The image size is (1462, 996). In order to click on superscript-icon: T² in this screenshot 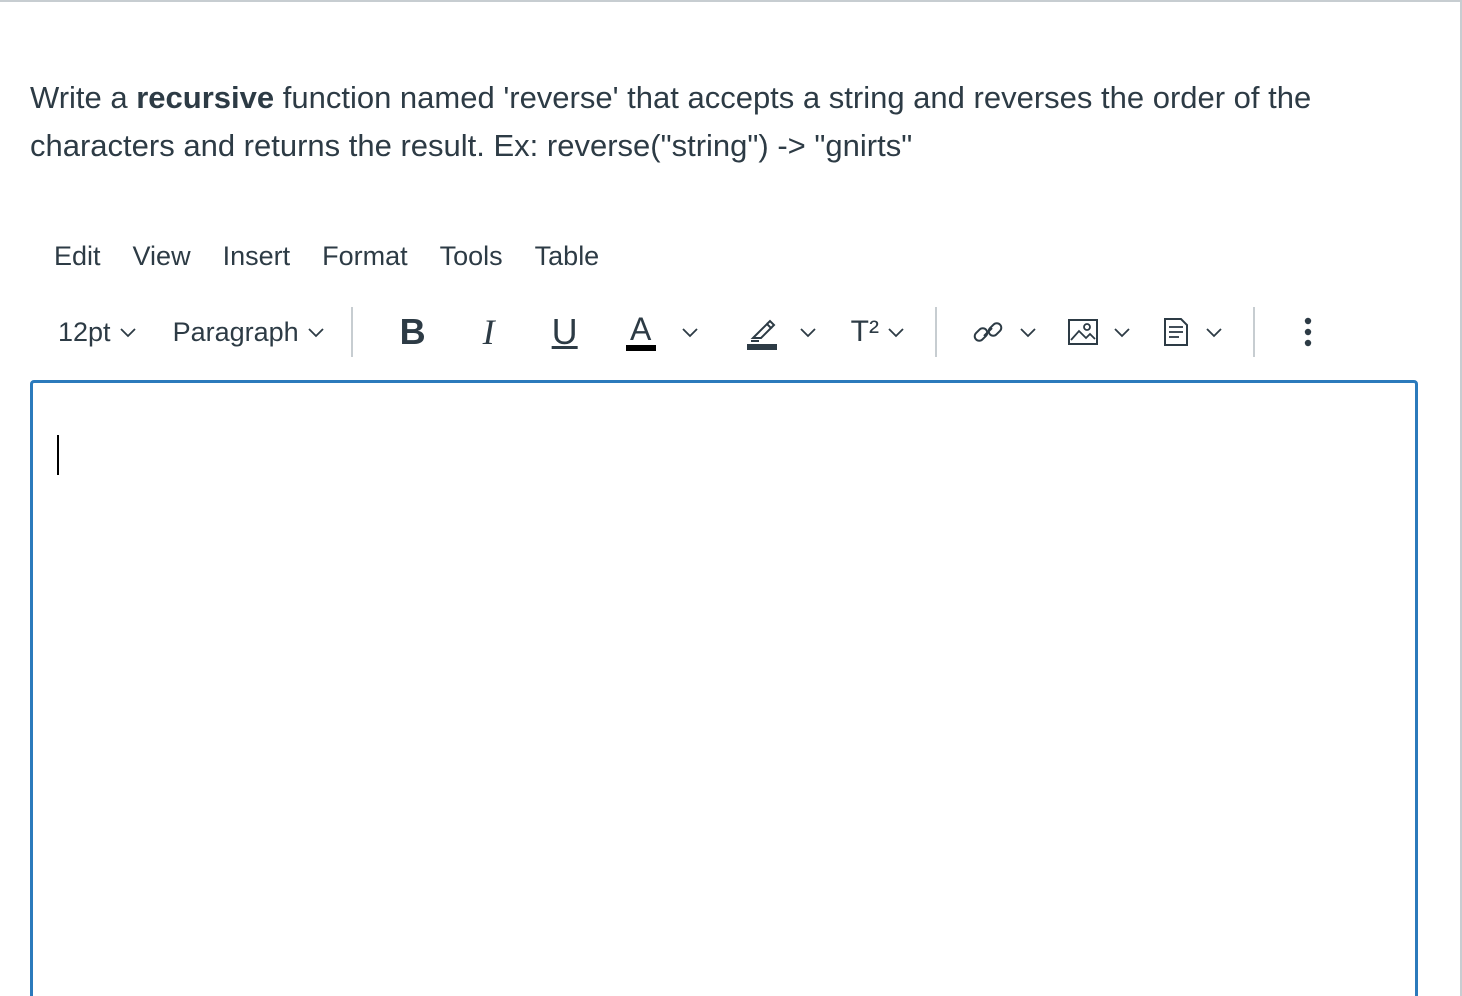, I will do `click(864, 331)`.